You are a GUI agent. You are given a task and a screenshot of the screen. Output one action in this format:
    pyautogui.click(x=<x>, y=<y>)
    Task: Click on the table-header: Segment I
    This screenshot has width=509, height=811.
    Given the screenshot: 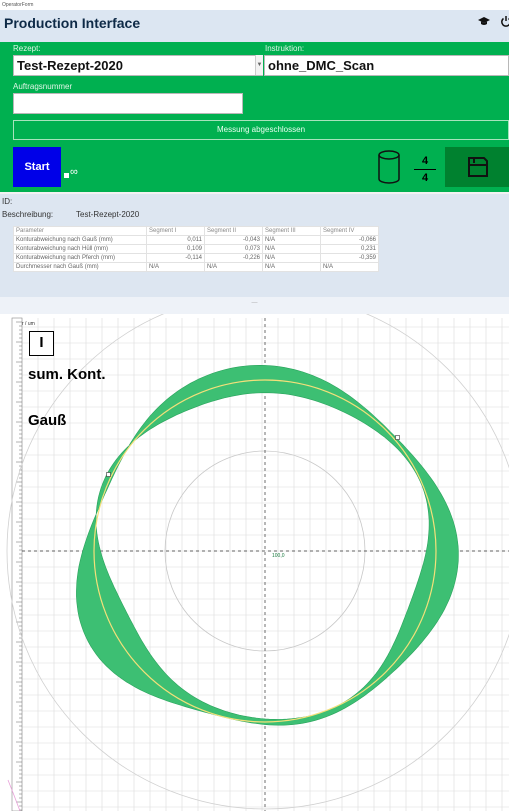 What is the action you would take?
    pyautogui.click(x=175, y=231)
    